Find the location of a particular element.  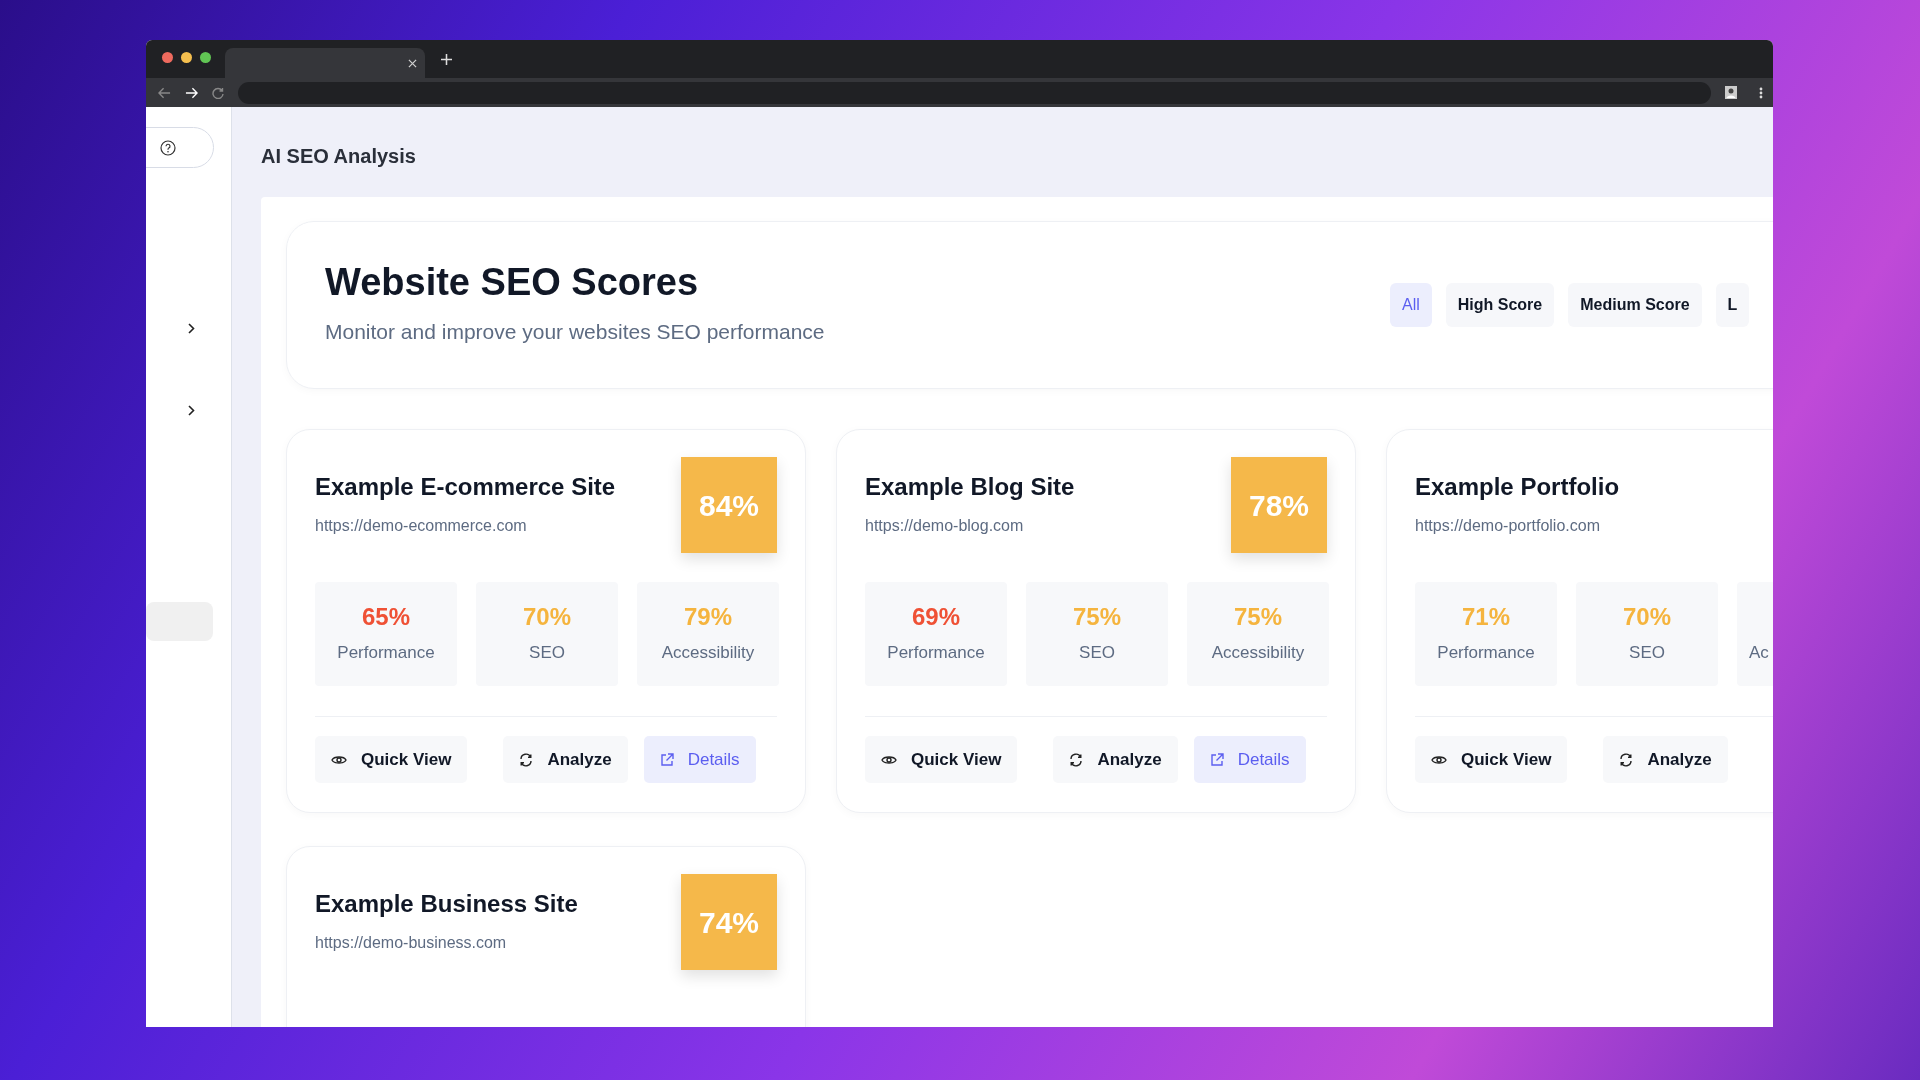

site-url: https://demo-ecommerce.com is located at coordinates (421, 525).